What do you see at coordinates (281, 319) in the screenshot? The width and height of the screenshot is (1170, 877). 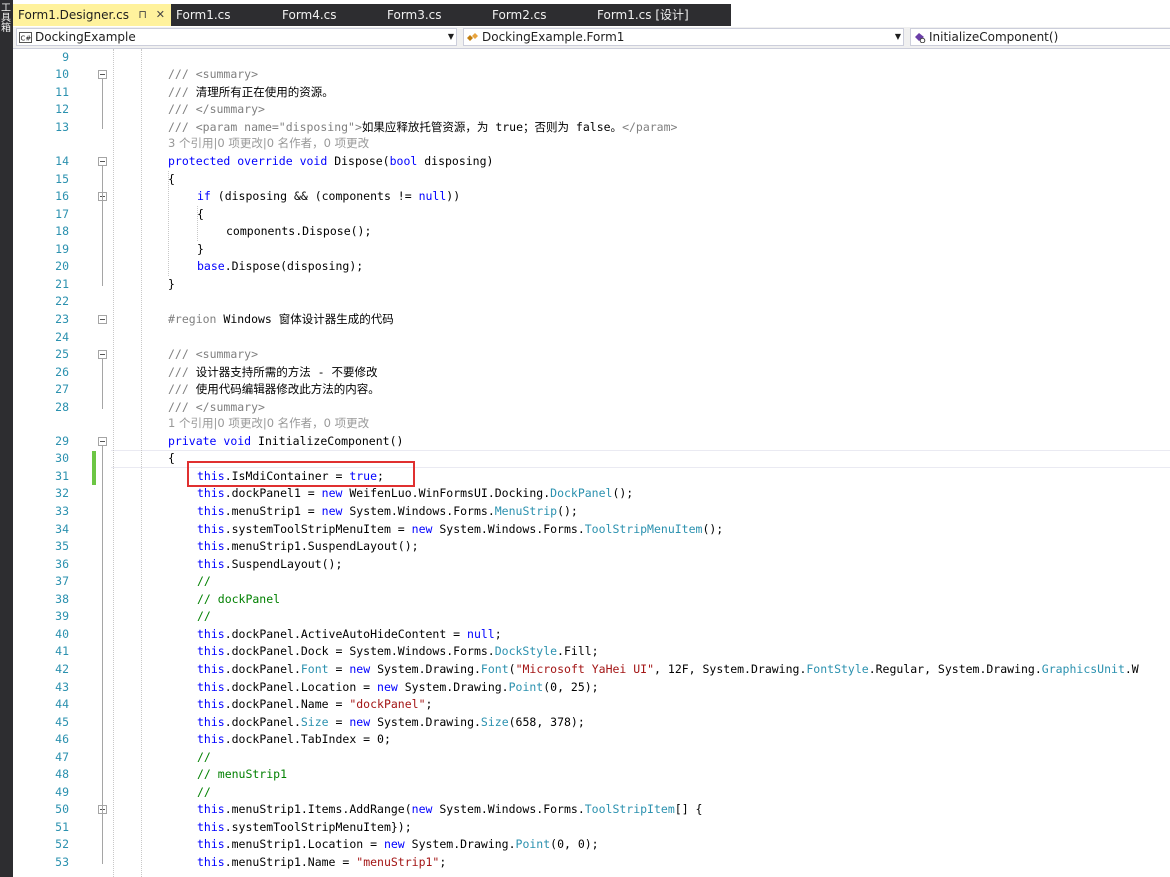 I see `code-line: #region Windows 窗体设计器生成的代码` at bounding box center [281, 319].